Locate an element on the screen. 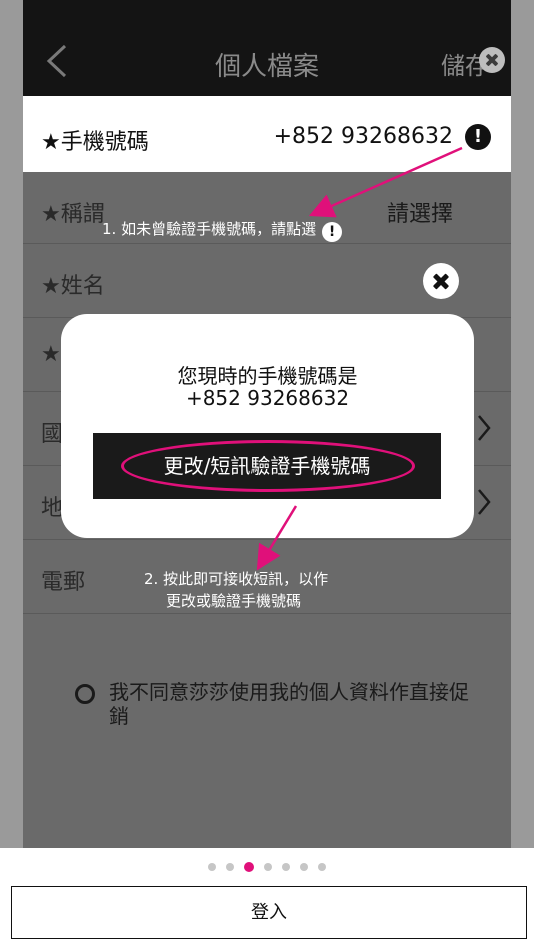  phone-label: ★手機號碼 is located at coordinates (95, 142).